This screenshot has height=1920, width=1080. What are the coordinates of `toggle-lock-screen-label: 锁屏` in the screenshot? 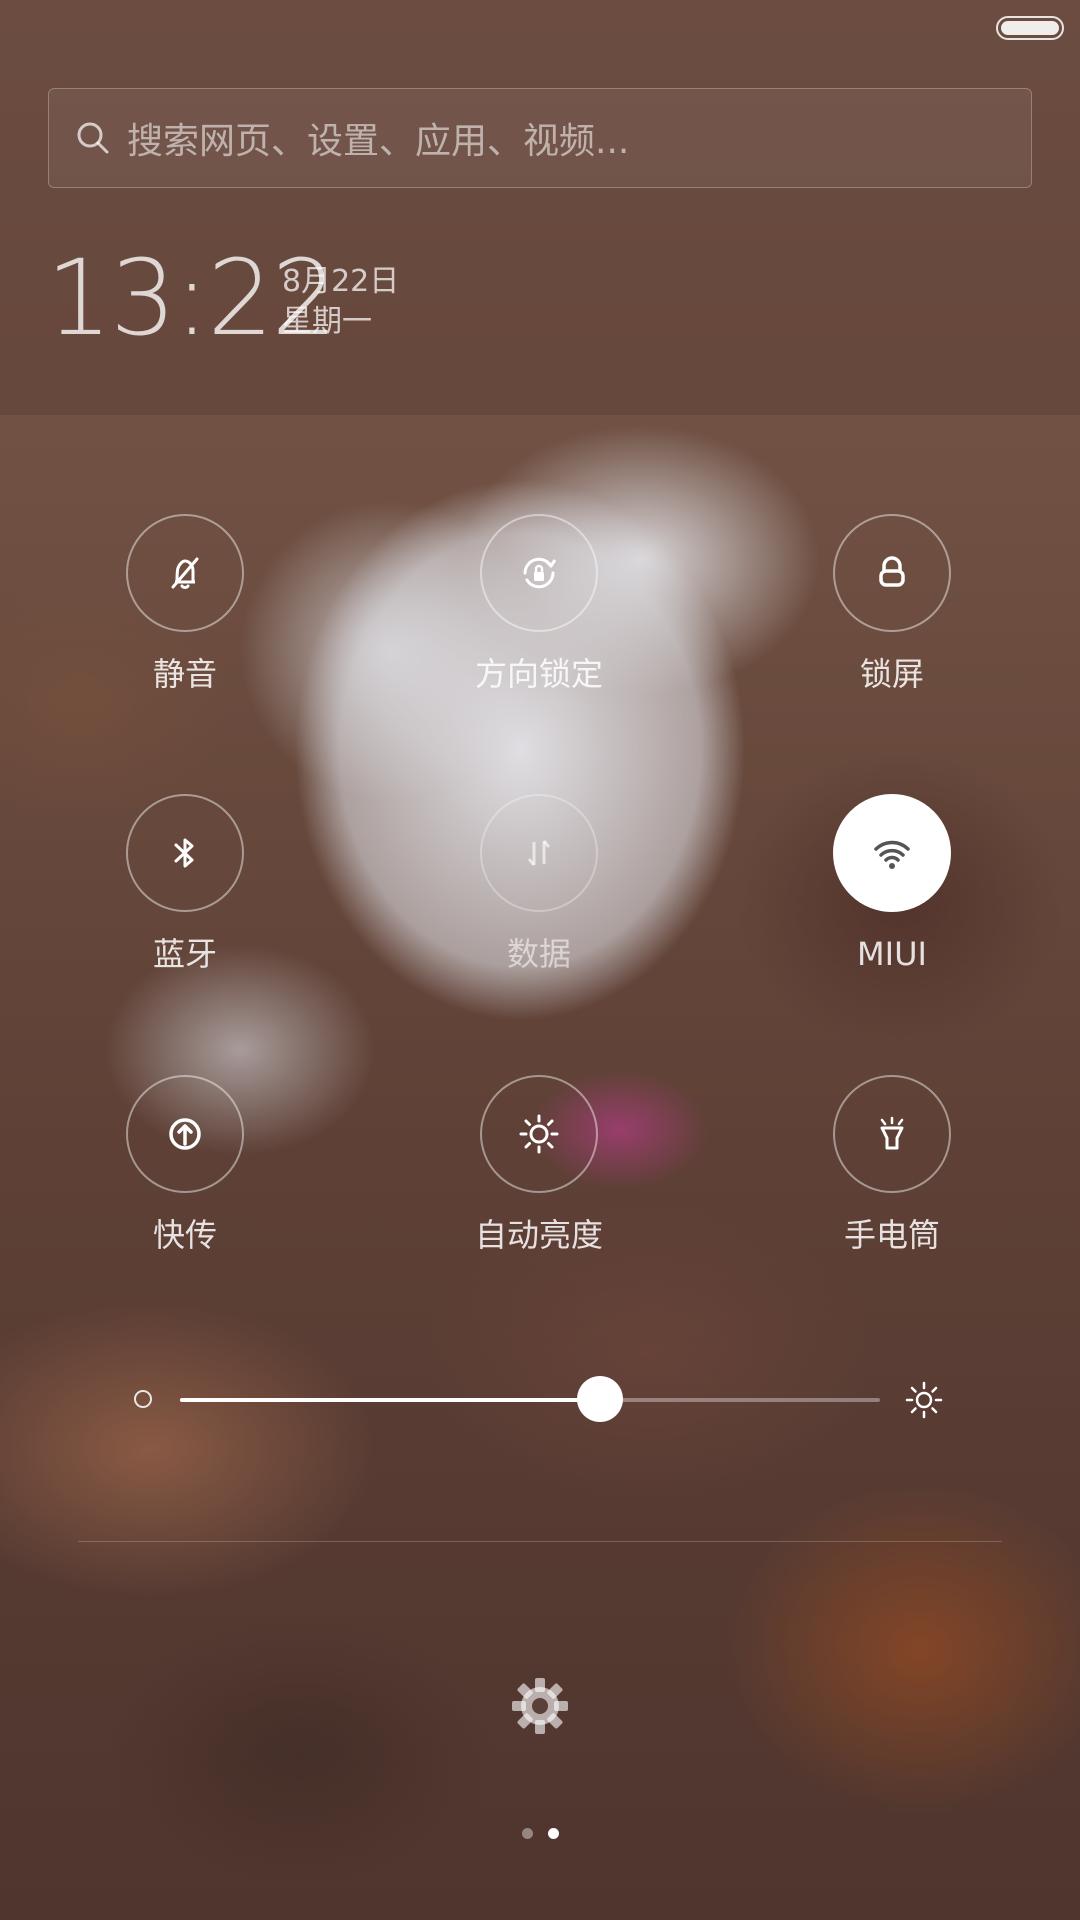 It's located at (891, 674).